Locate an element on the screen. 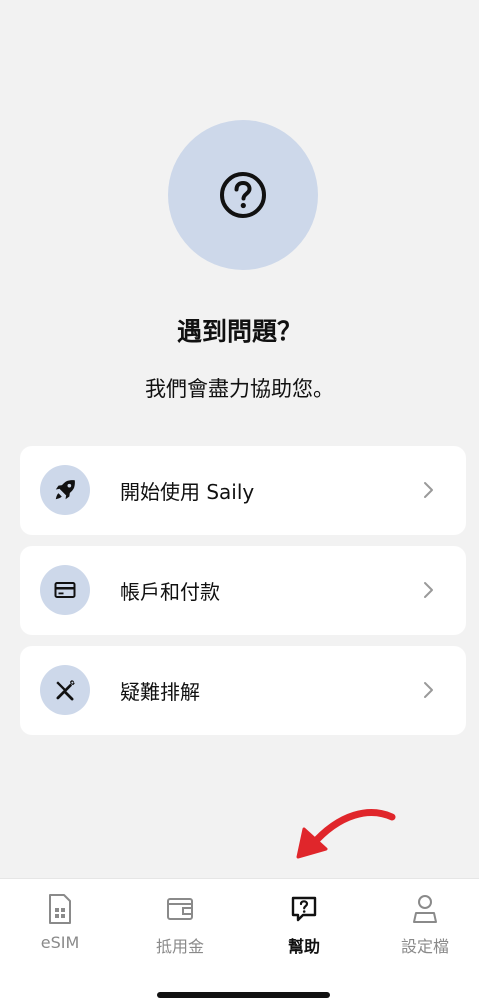  tab-esim: eSIM is located at coordinates (60, 922).